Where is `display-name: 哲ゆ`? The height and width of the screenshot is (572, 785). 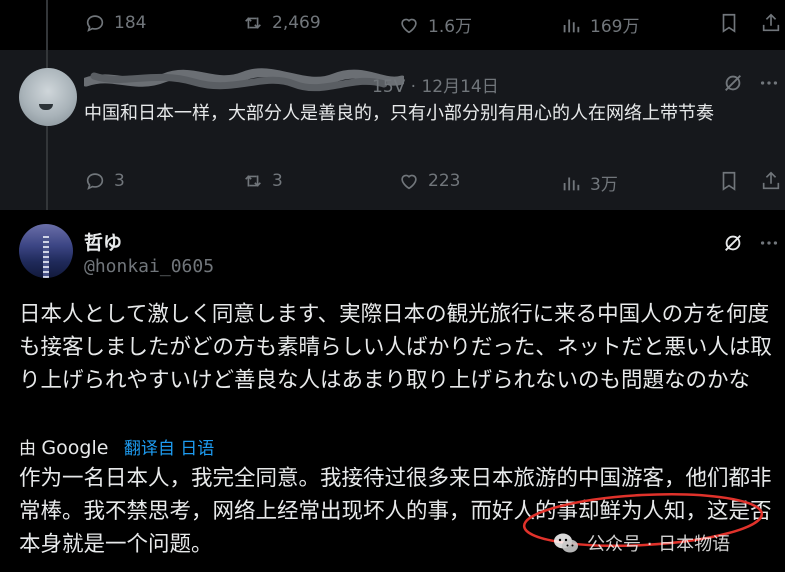 display-name: 哲ゆ is located at coordinates (103, 241).